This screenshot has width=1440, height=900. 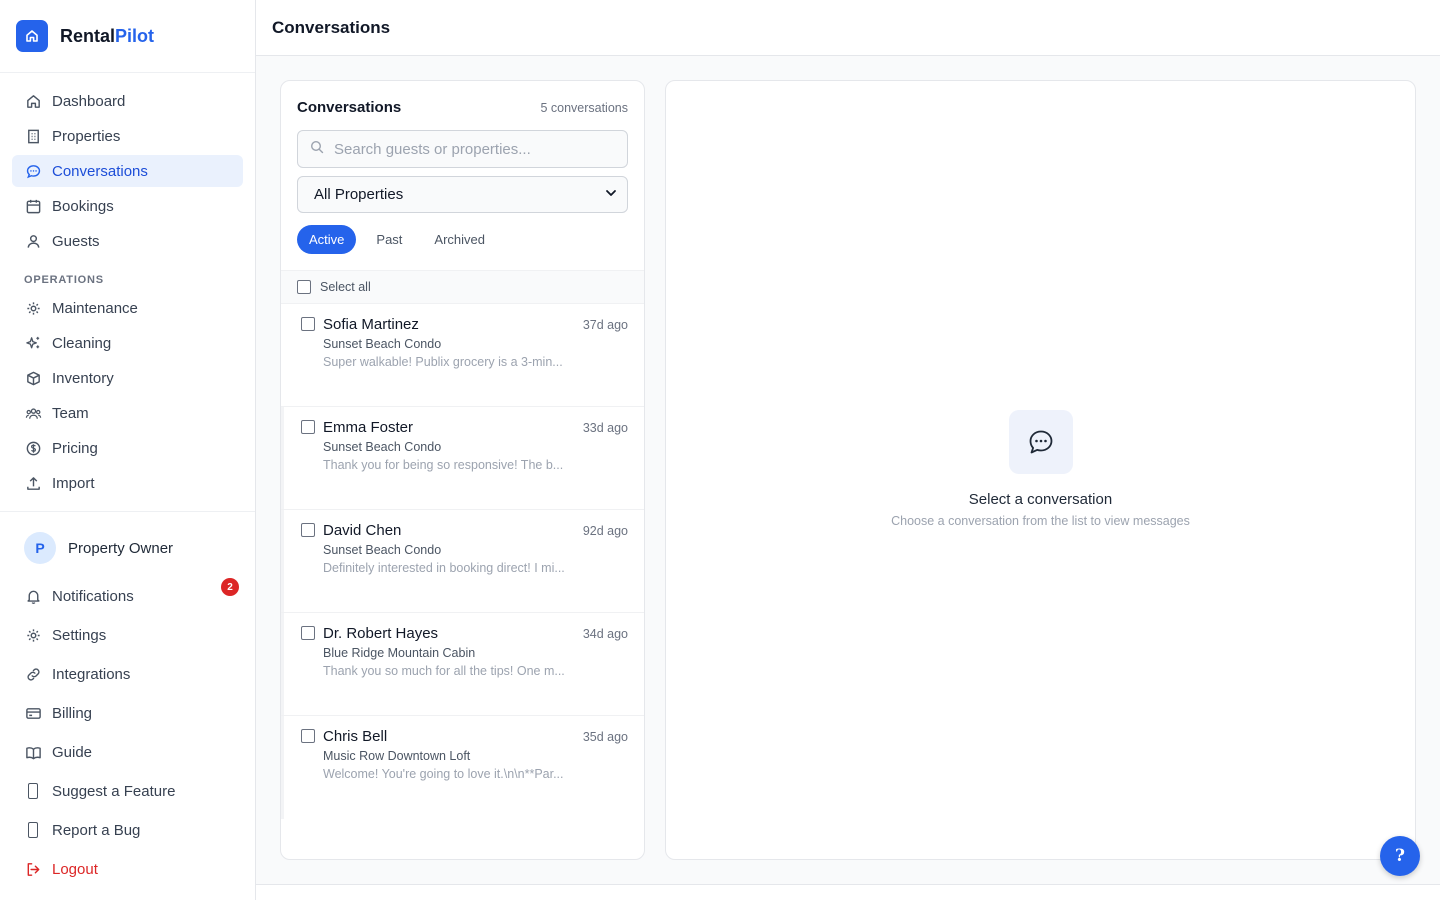 What do you see at coordinates (331, 27) in the screenshot?
I see `page-title: Conversations` at bounding box center [331, 27].